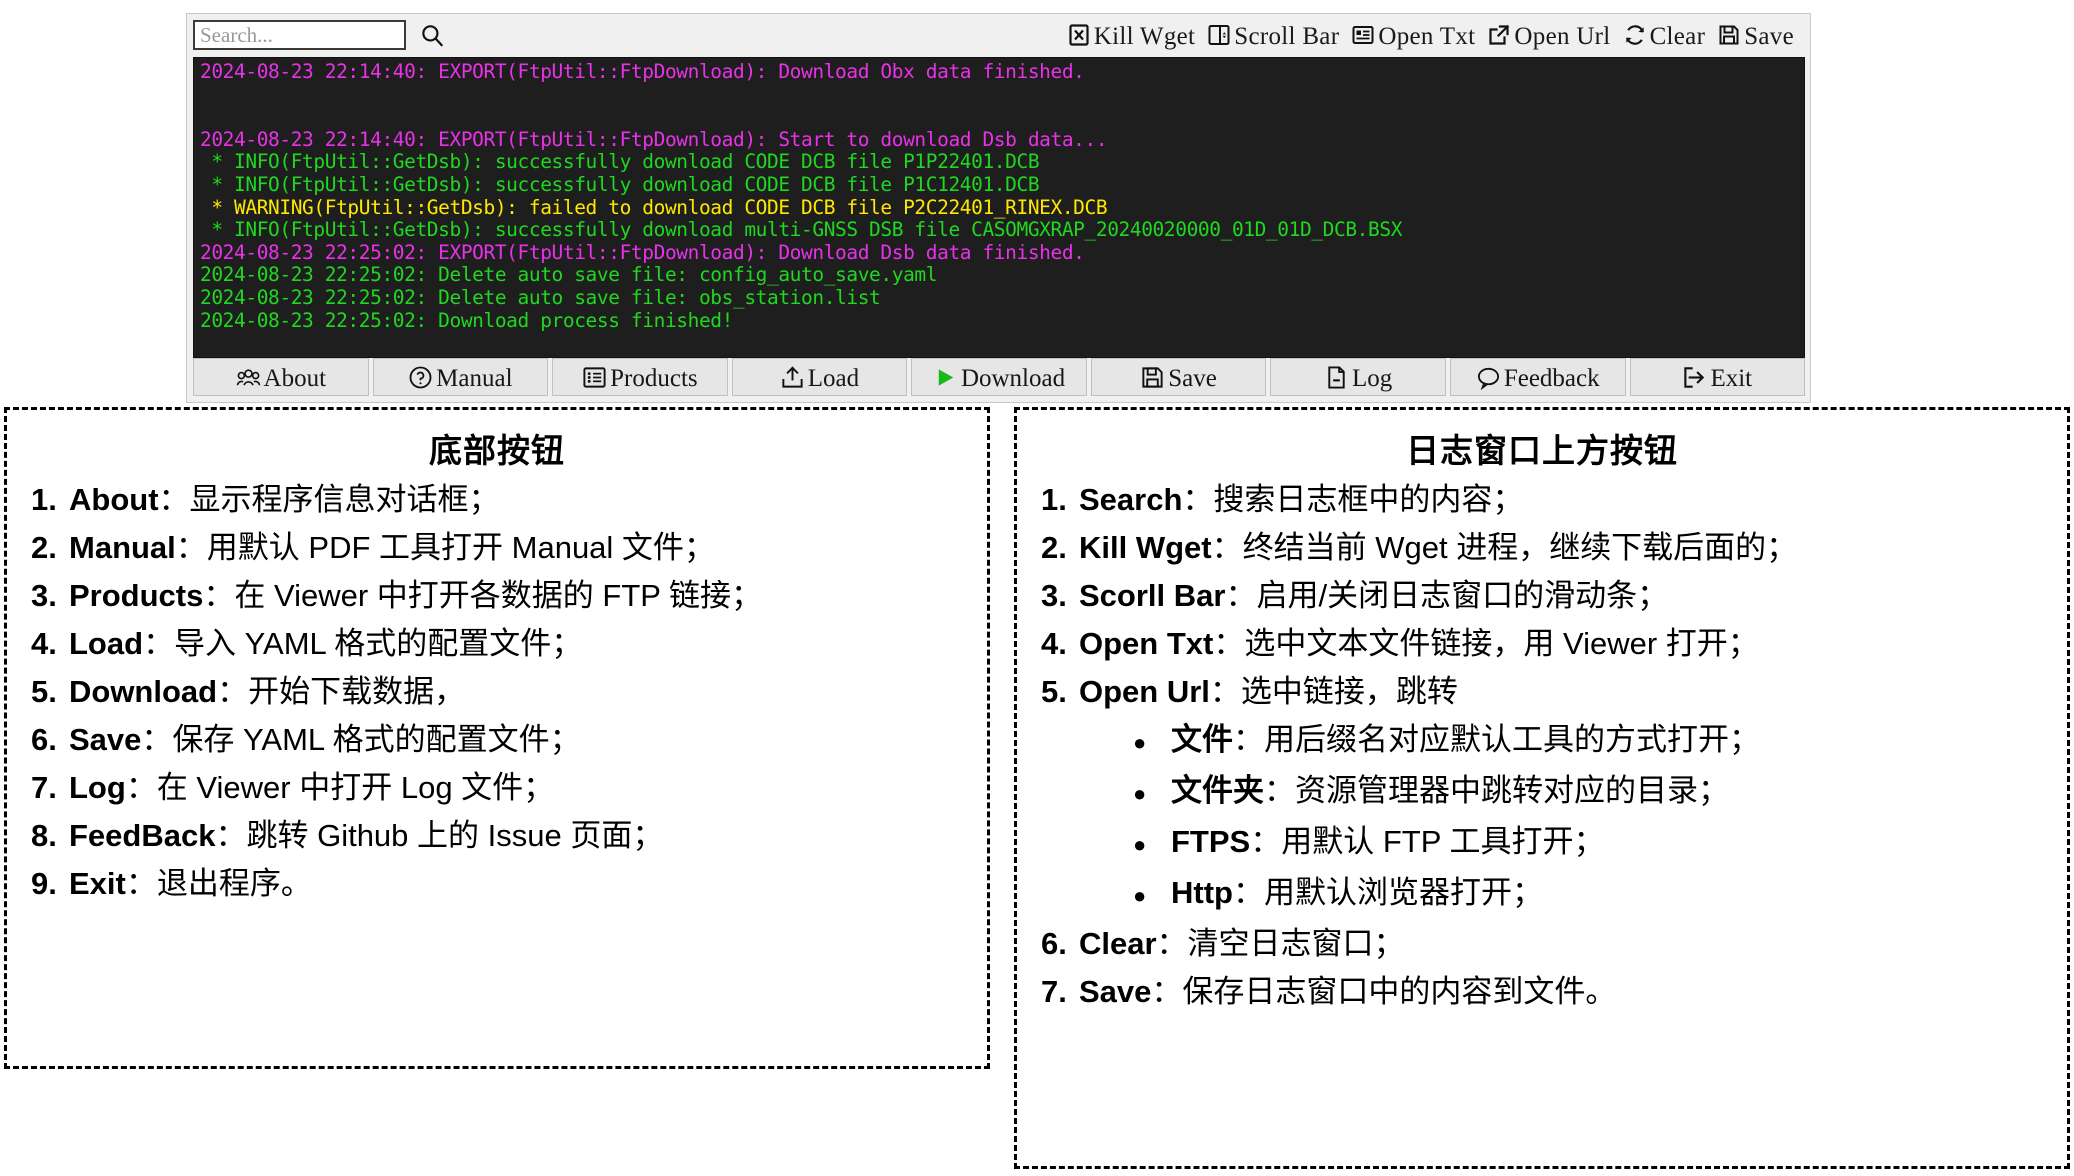  What do you see at coordinates (1548, 35) in the screenshot?
I see `open-url-button: Open Url` at bounding box center [1548, 35].